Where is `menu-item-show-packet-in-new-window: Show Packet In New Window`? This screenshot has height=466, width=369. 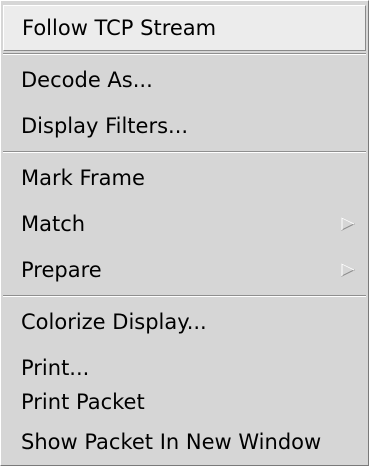 menu-item-show-packet-in-new-window: Show Packet In New Window is located at coordinates (184, 442).